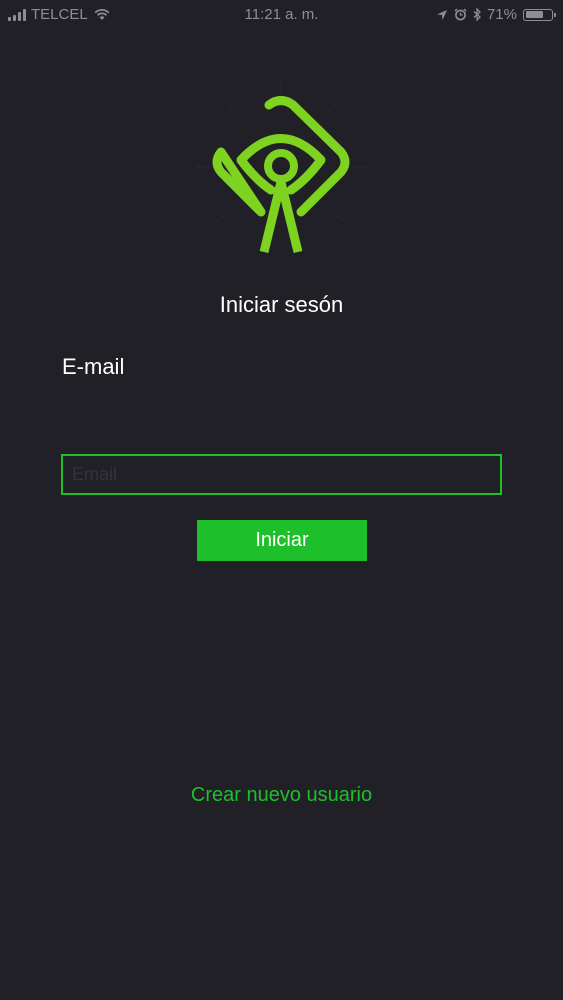  What do you see at coordinates (460, 14) in the screenshot?
I see `alarm-icon` at bounding box center [460, 14].